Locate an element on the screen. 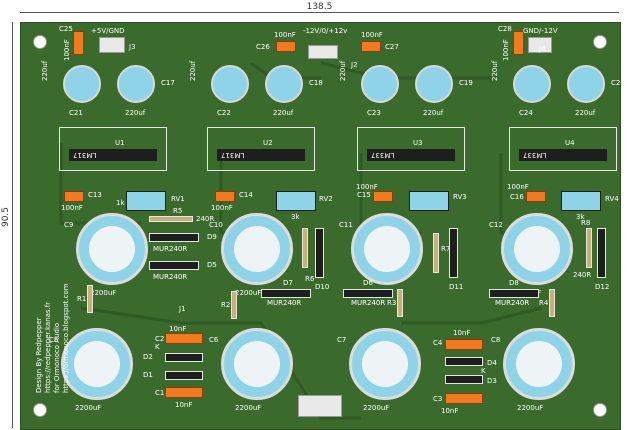 The image size is (640, 430). resistor-r5 is located at coordinates (171, 219).